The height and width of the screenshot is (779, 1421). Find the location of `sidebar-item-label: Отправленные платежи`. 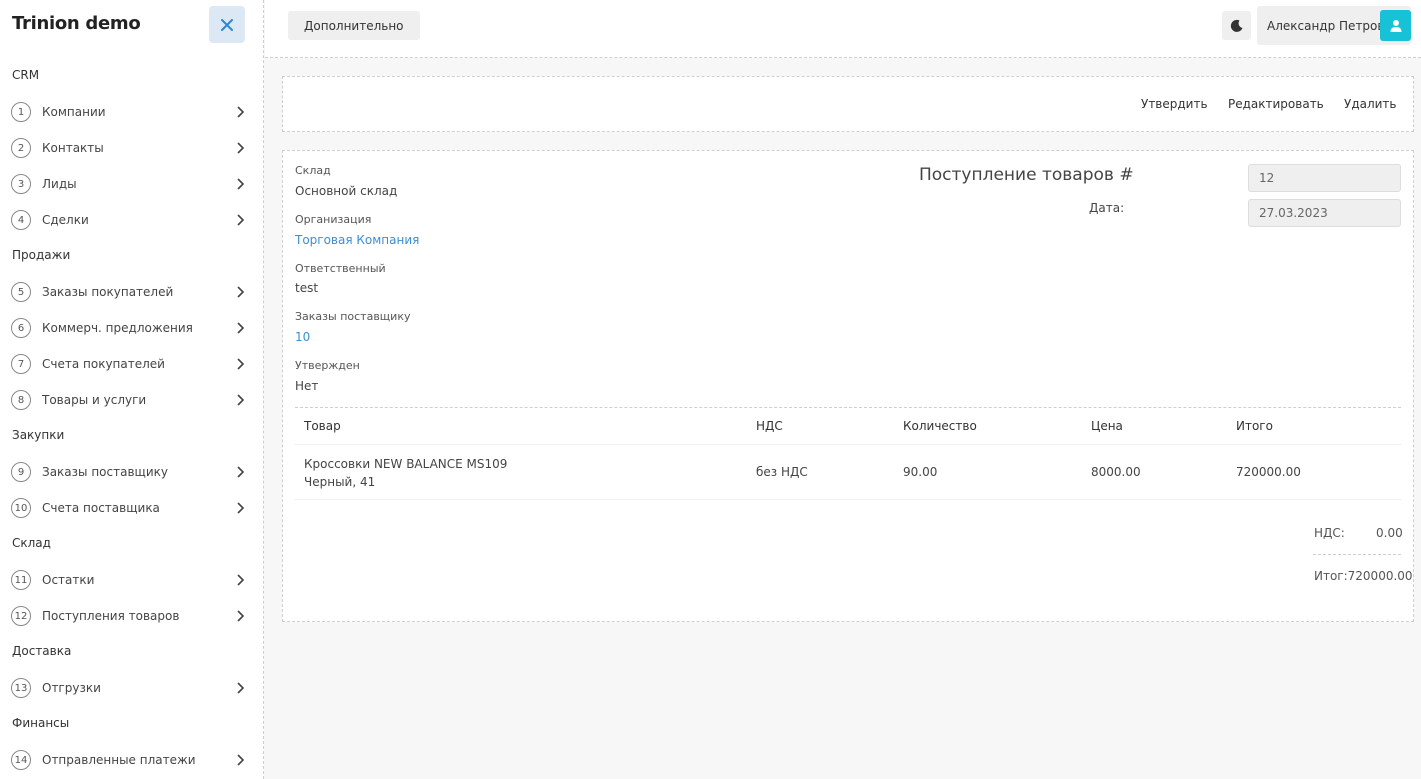

sidebar-item-label: Отправленные платежи is located at coordinates (119, 760).